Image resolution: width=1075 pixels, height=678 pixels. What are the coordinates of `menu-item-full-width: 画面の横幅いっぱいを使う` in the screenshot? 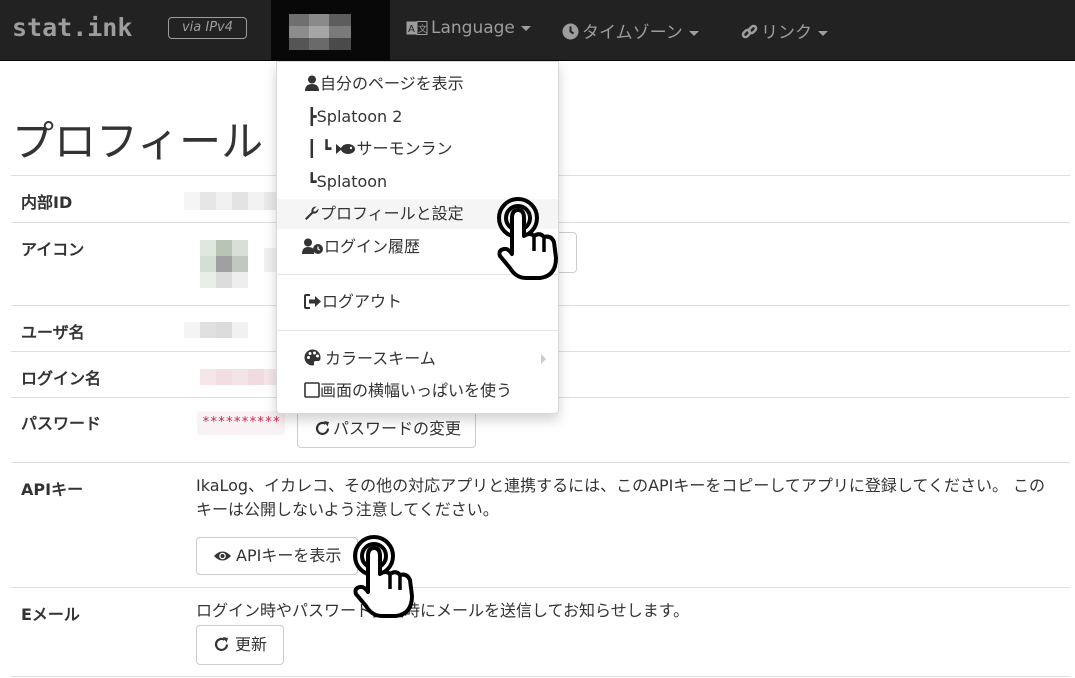 It's located at (417, 391).